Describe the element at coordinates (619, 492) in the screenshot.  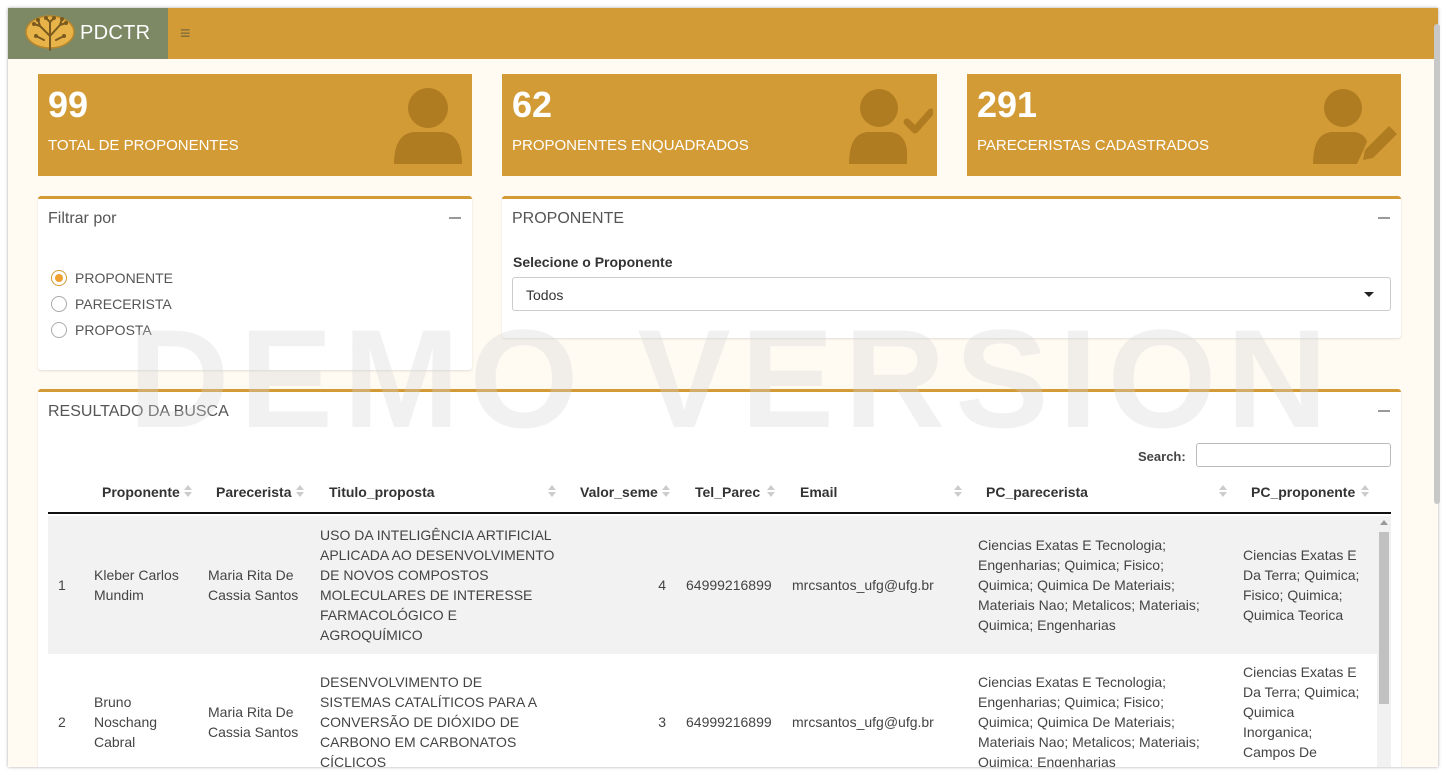
I see `column-header-valor: Valor_seme` at that location.